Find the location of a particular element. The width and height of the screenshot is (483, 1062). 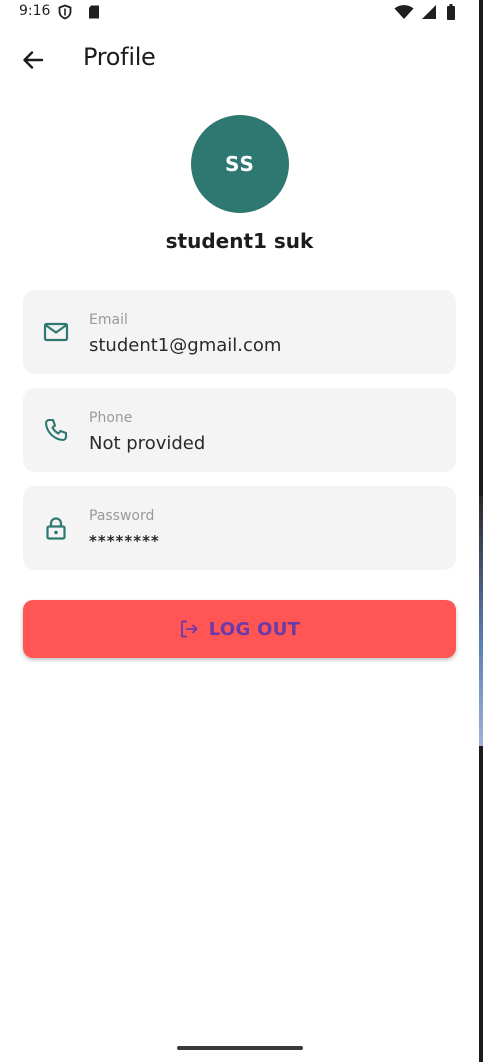

gesture-navigation-bar is located at coordinates (240, 1048).